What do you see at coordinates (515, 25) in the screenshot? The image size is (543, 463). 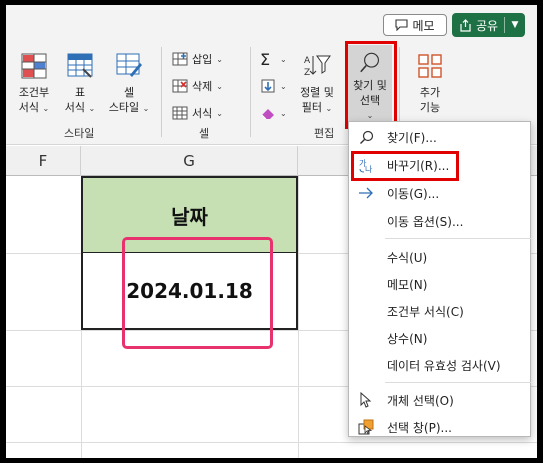 I see `share-dropdown-icon: ▼` at bounding box center [515, 25].